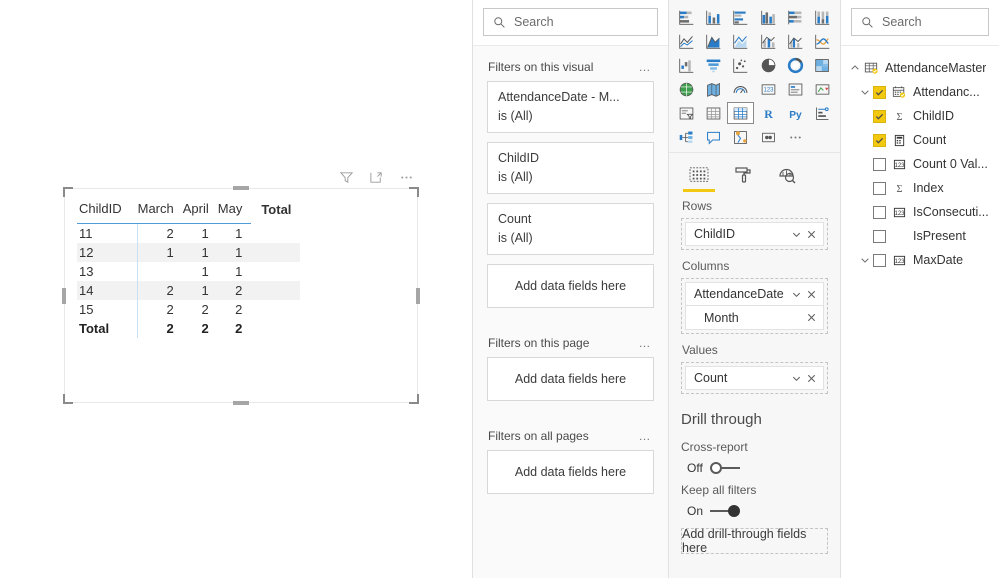 This screenshot has height=578, width=999. Describe the element at coordinates (822, 113) in the screenshot. I see `key-influencers-icon` at that location.